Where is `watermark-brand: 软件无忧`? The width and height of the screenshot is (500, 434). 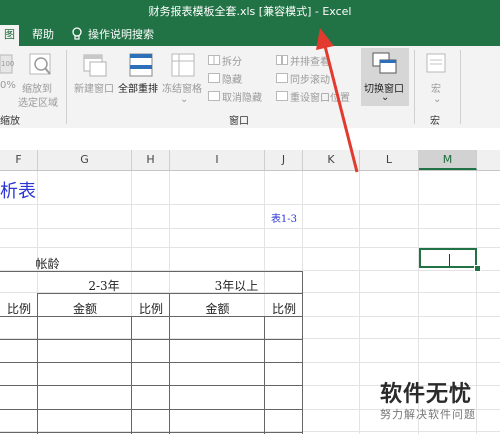 watermark-brand: 软件无忧 is located at coordinates (426, 394).